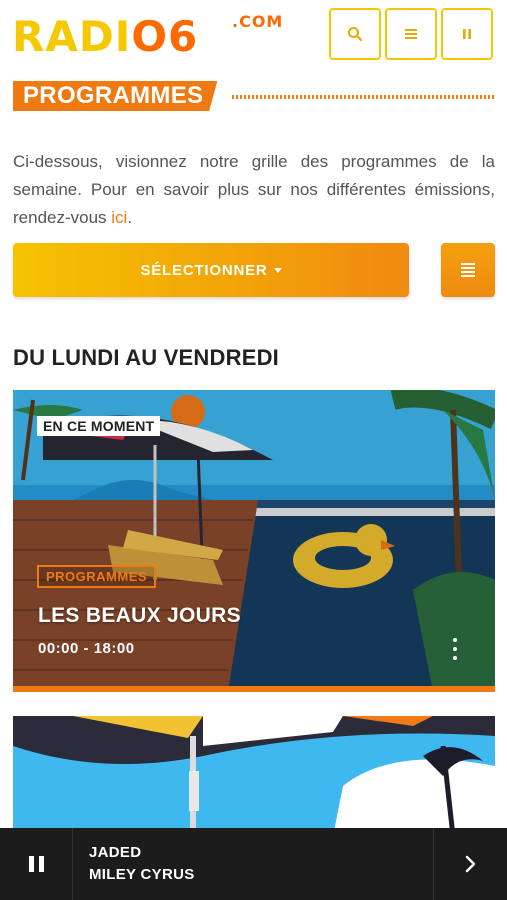 This screenshot has height=900, width=507. I want to click on caret-down-icon, so click(277, 270).